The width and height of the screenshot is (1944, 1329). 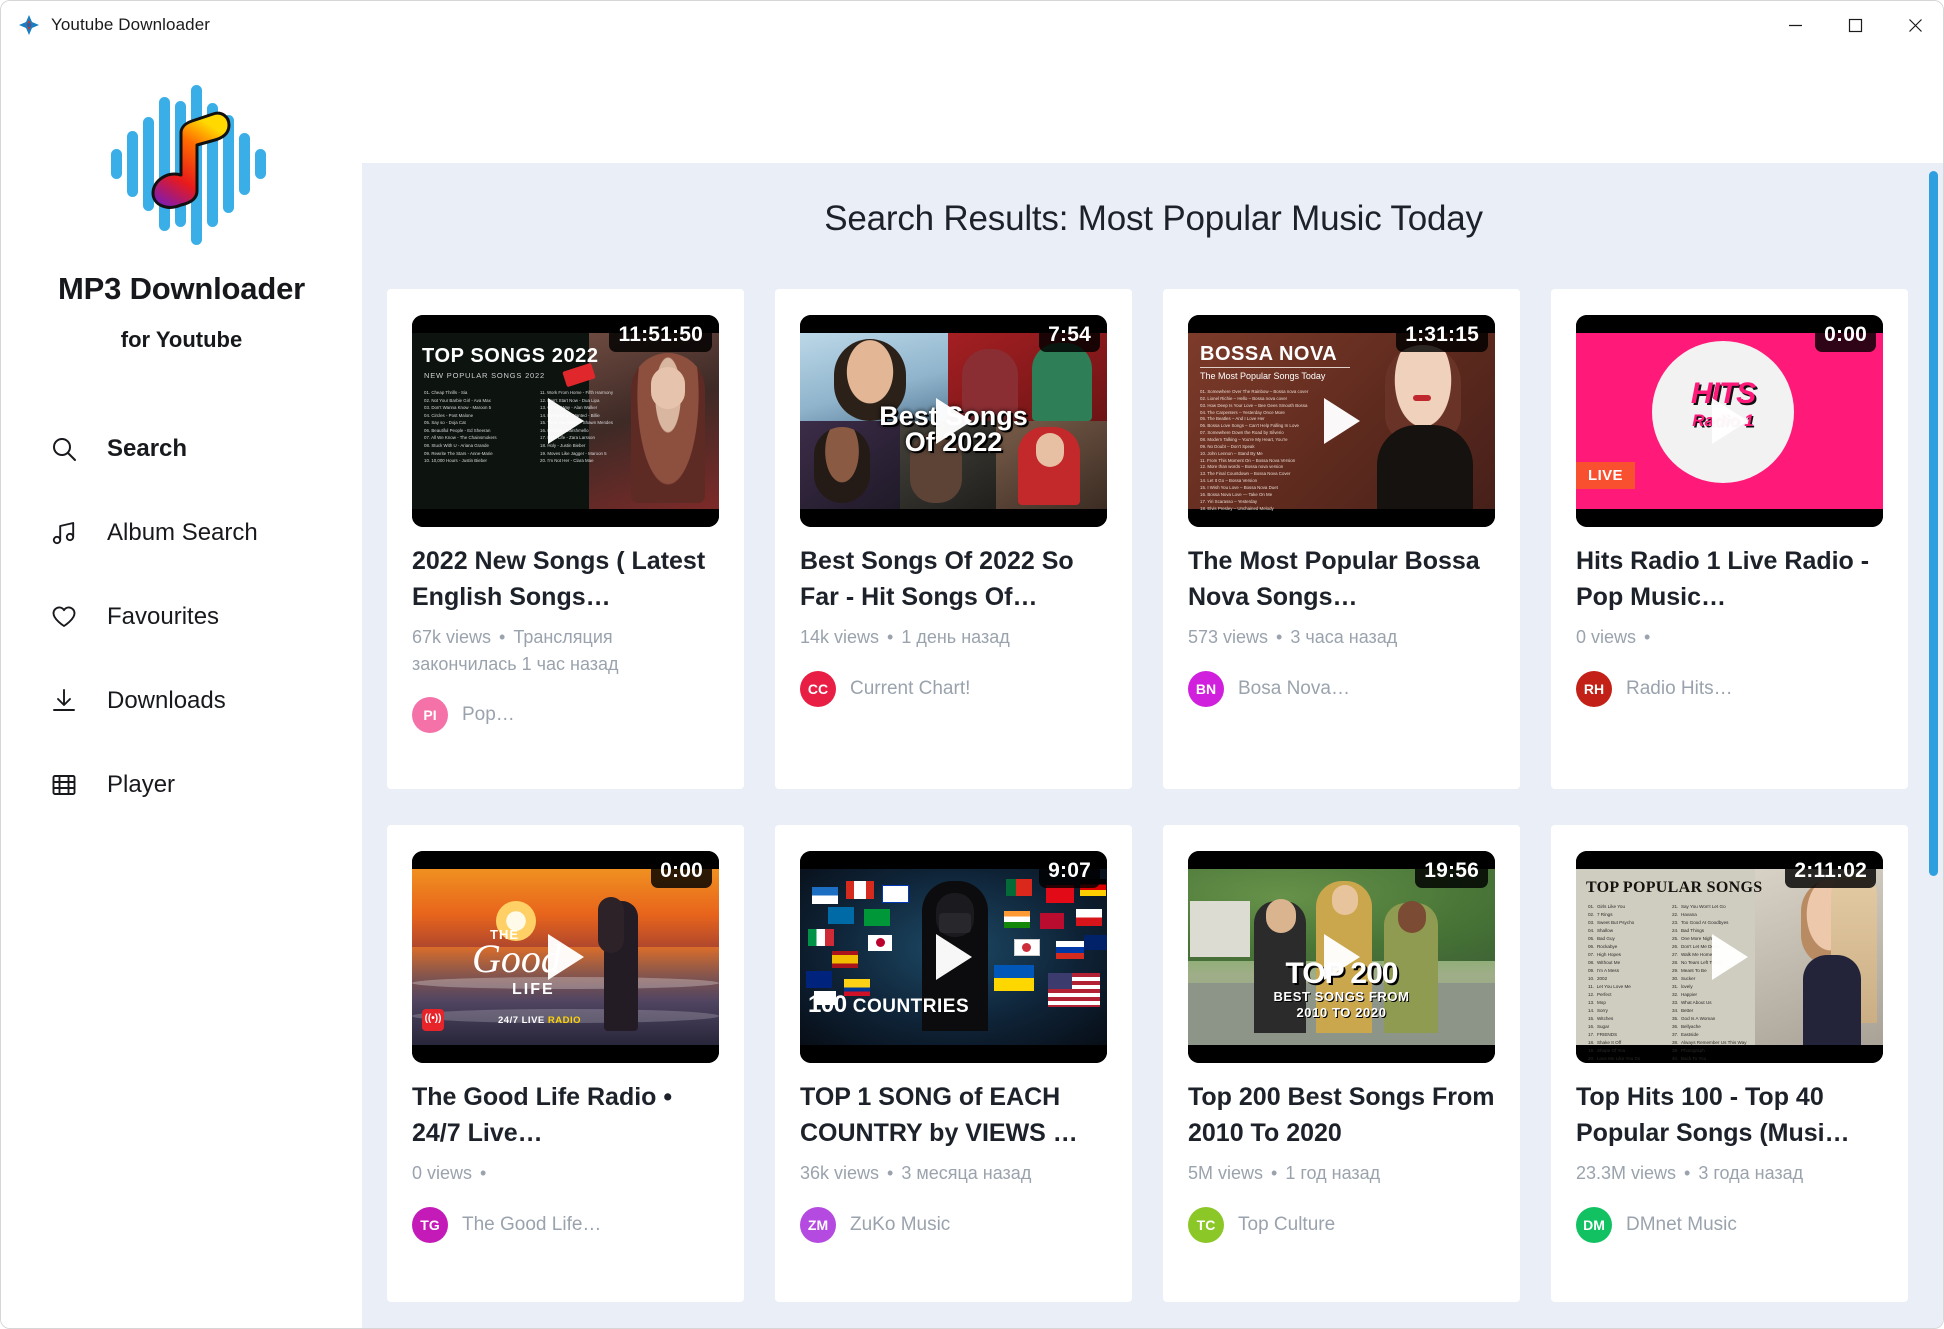 I want to click on app-diamond-icon, so click(x=29, y=25).